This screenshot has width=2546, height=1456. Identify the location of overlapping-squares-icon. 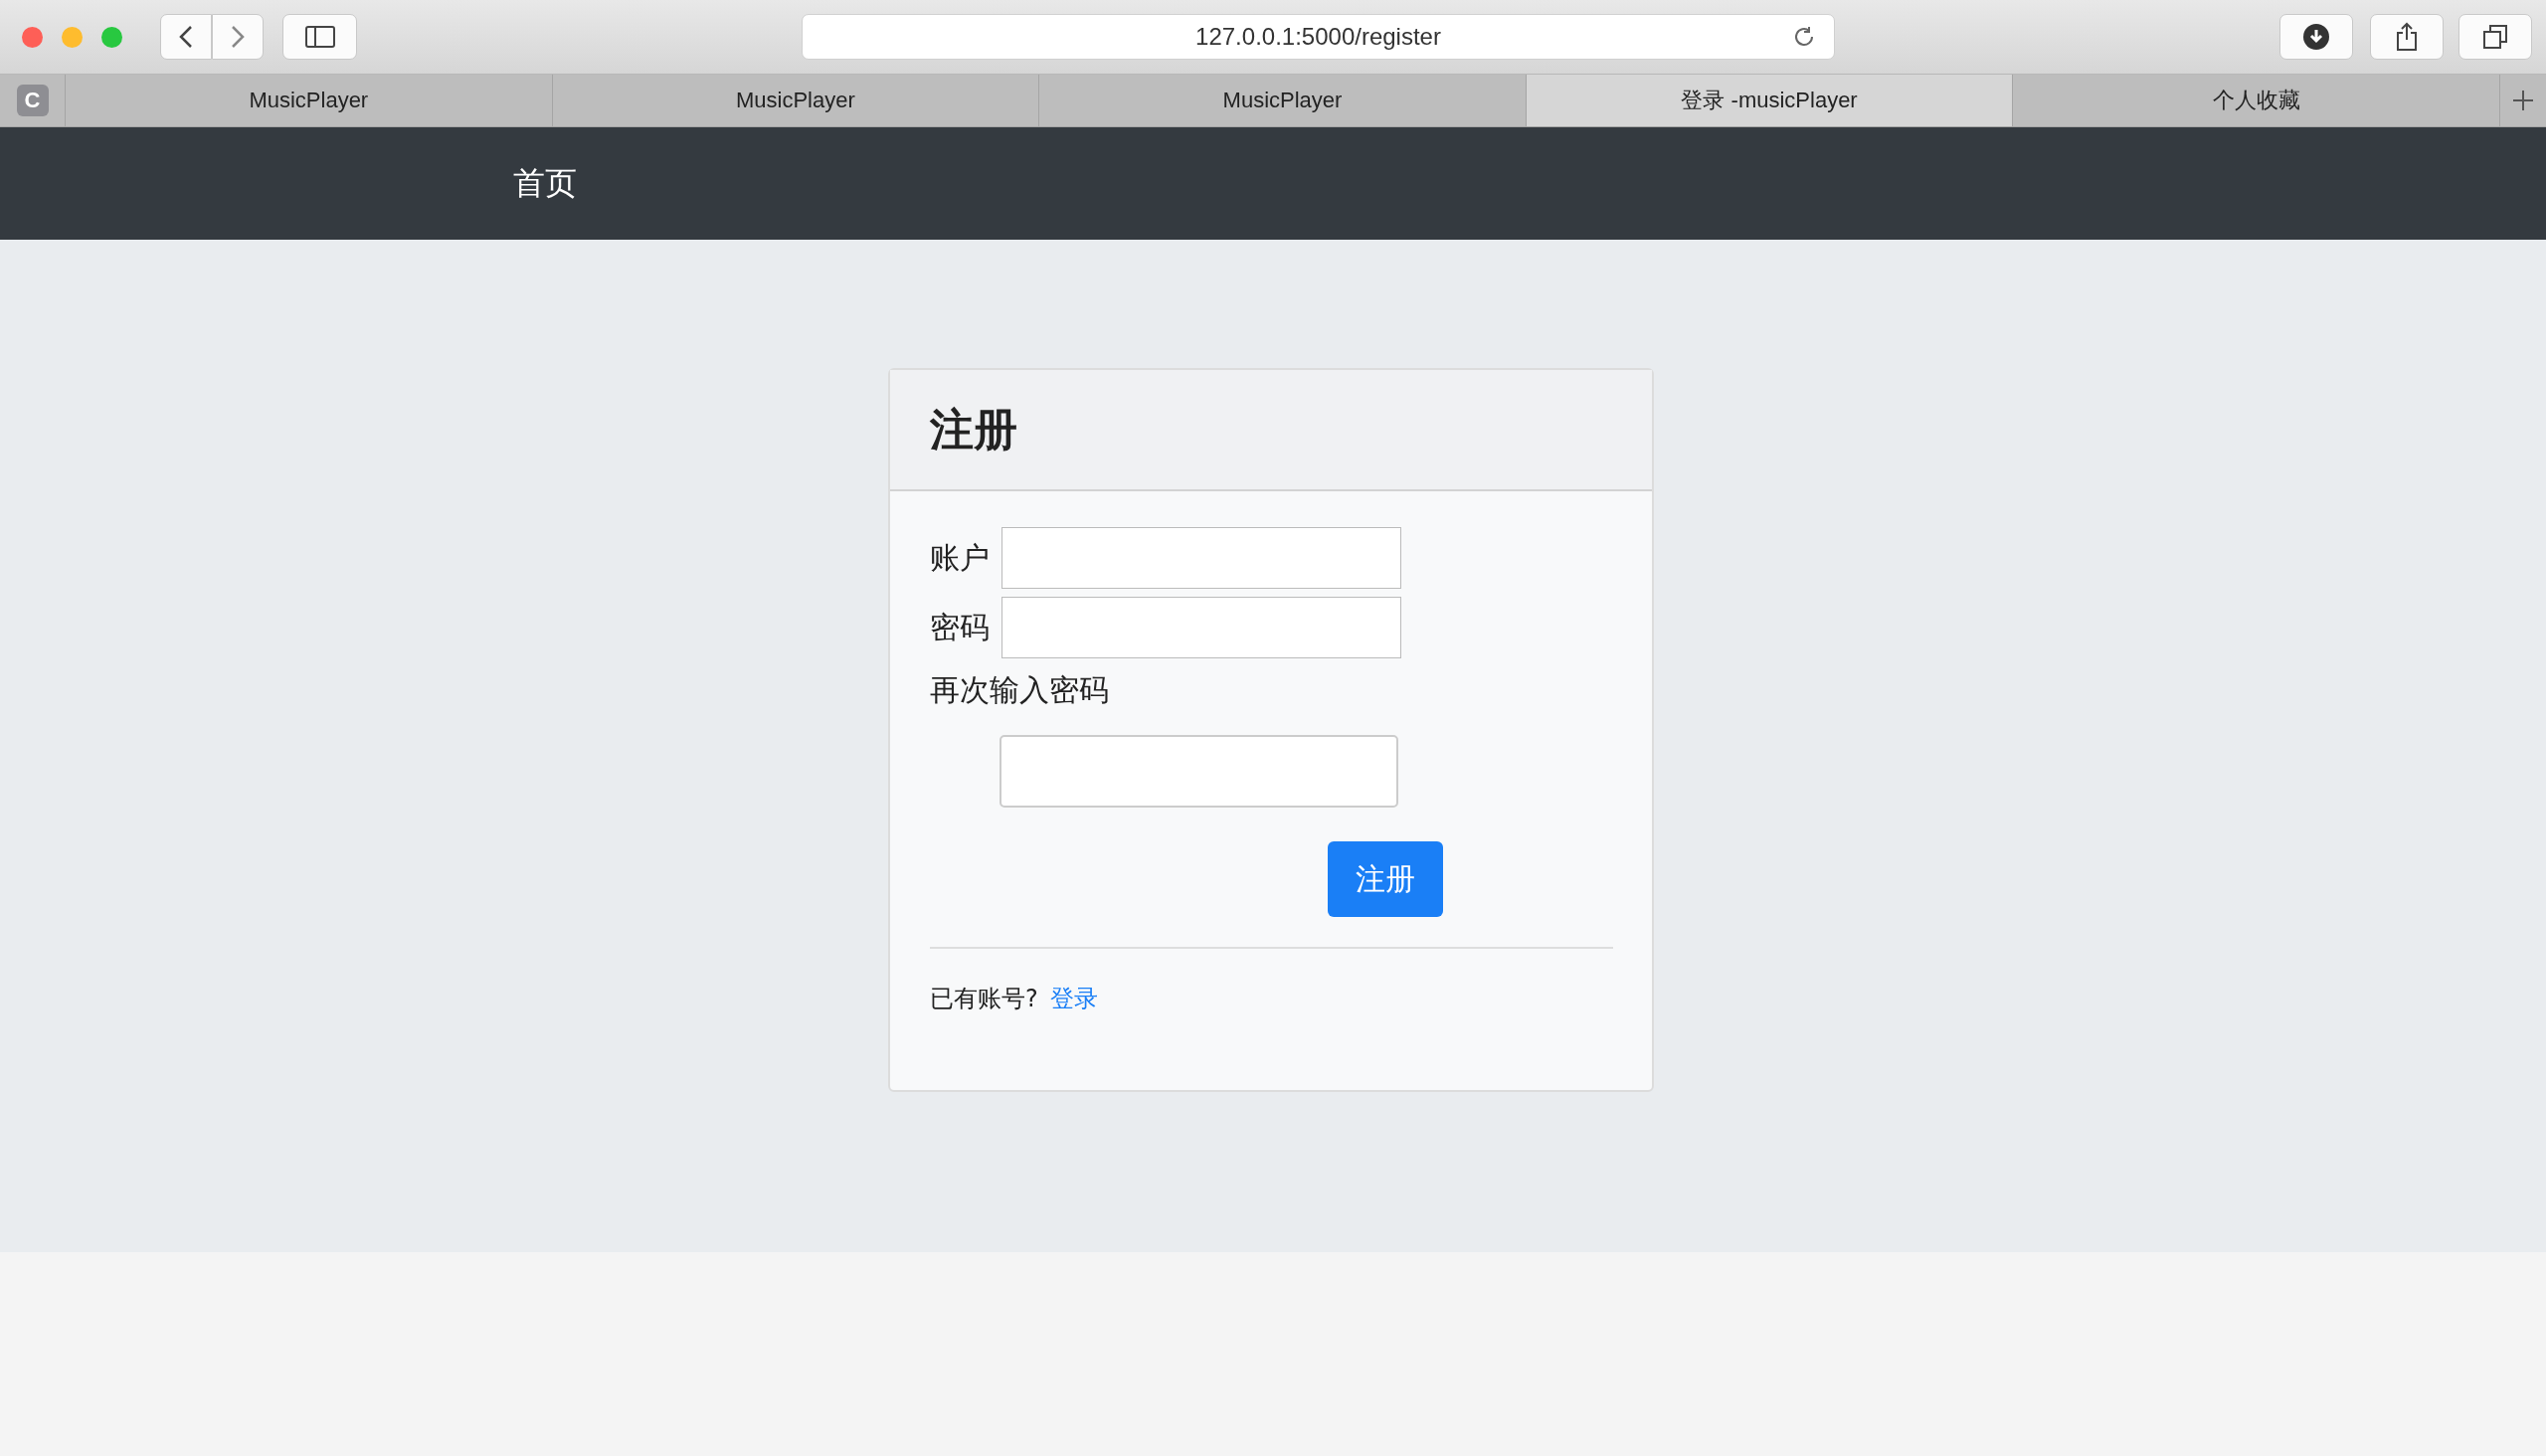
(2495, 37).